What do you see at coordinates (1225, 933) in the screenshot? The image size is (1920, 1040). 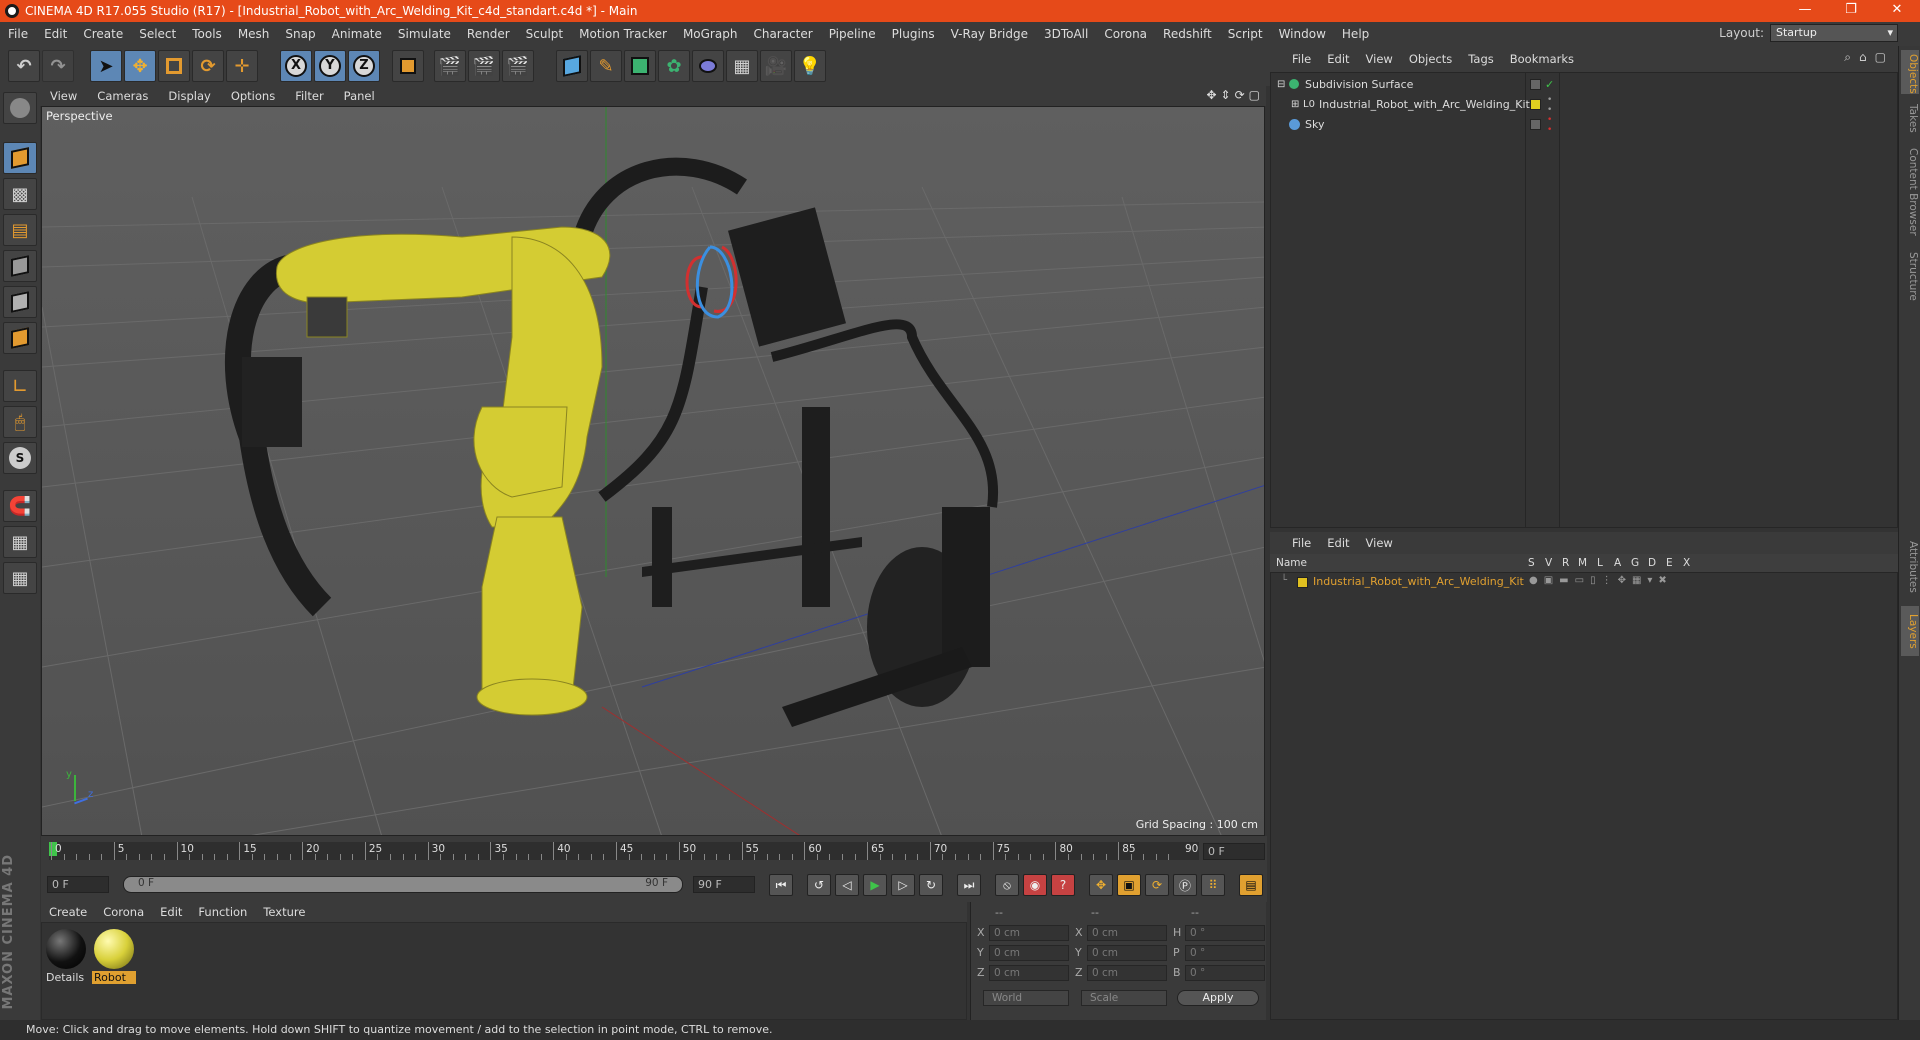 I see `rotation-h-field: 0 °` at bounding box center [1225, 933].